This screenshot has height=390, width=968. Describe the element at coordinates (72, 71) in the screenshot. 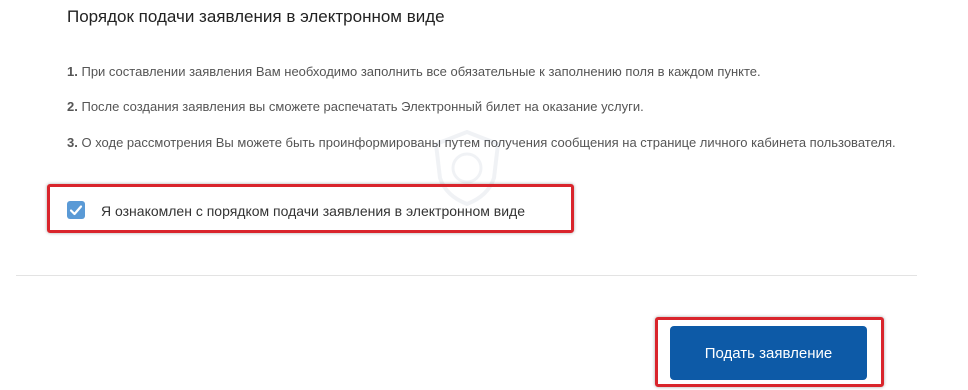

I see `step-number: 1.` at that location.